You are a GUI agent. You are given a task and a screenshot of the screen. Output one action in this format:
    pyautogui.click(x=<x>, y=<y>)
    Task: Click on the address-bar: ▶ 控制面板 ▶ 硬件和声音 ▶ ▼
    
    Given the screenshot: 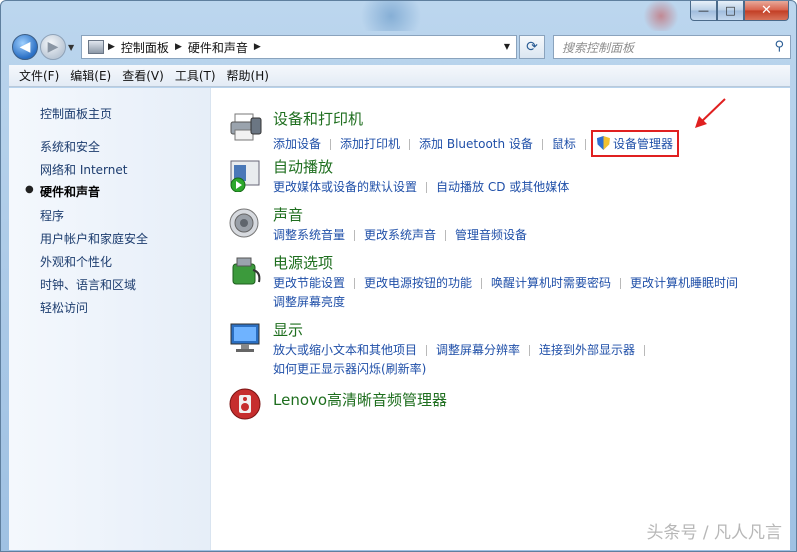 What is the action you would take?
    pyautogui.click(x=299, y=47)
    